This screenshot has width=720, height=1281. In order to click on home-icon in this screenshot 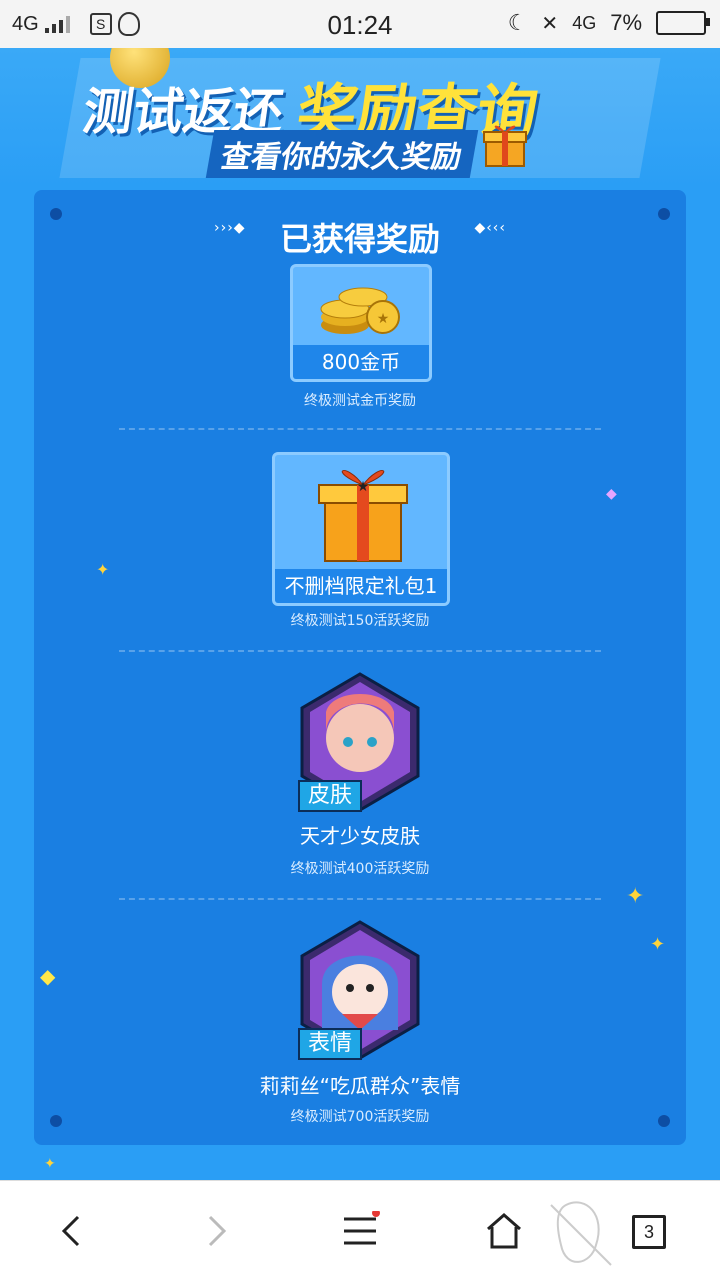, I will do `click(504, 1231)`.